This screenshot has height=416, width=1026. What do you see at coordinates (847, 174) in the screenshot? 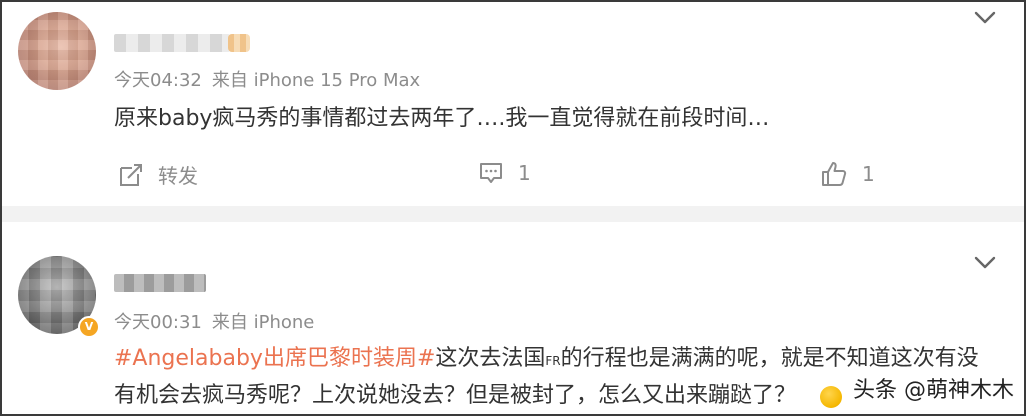
I see `like-button: 1` at bounding box center [847, 174].